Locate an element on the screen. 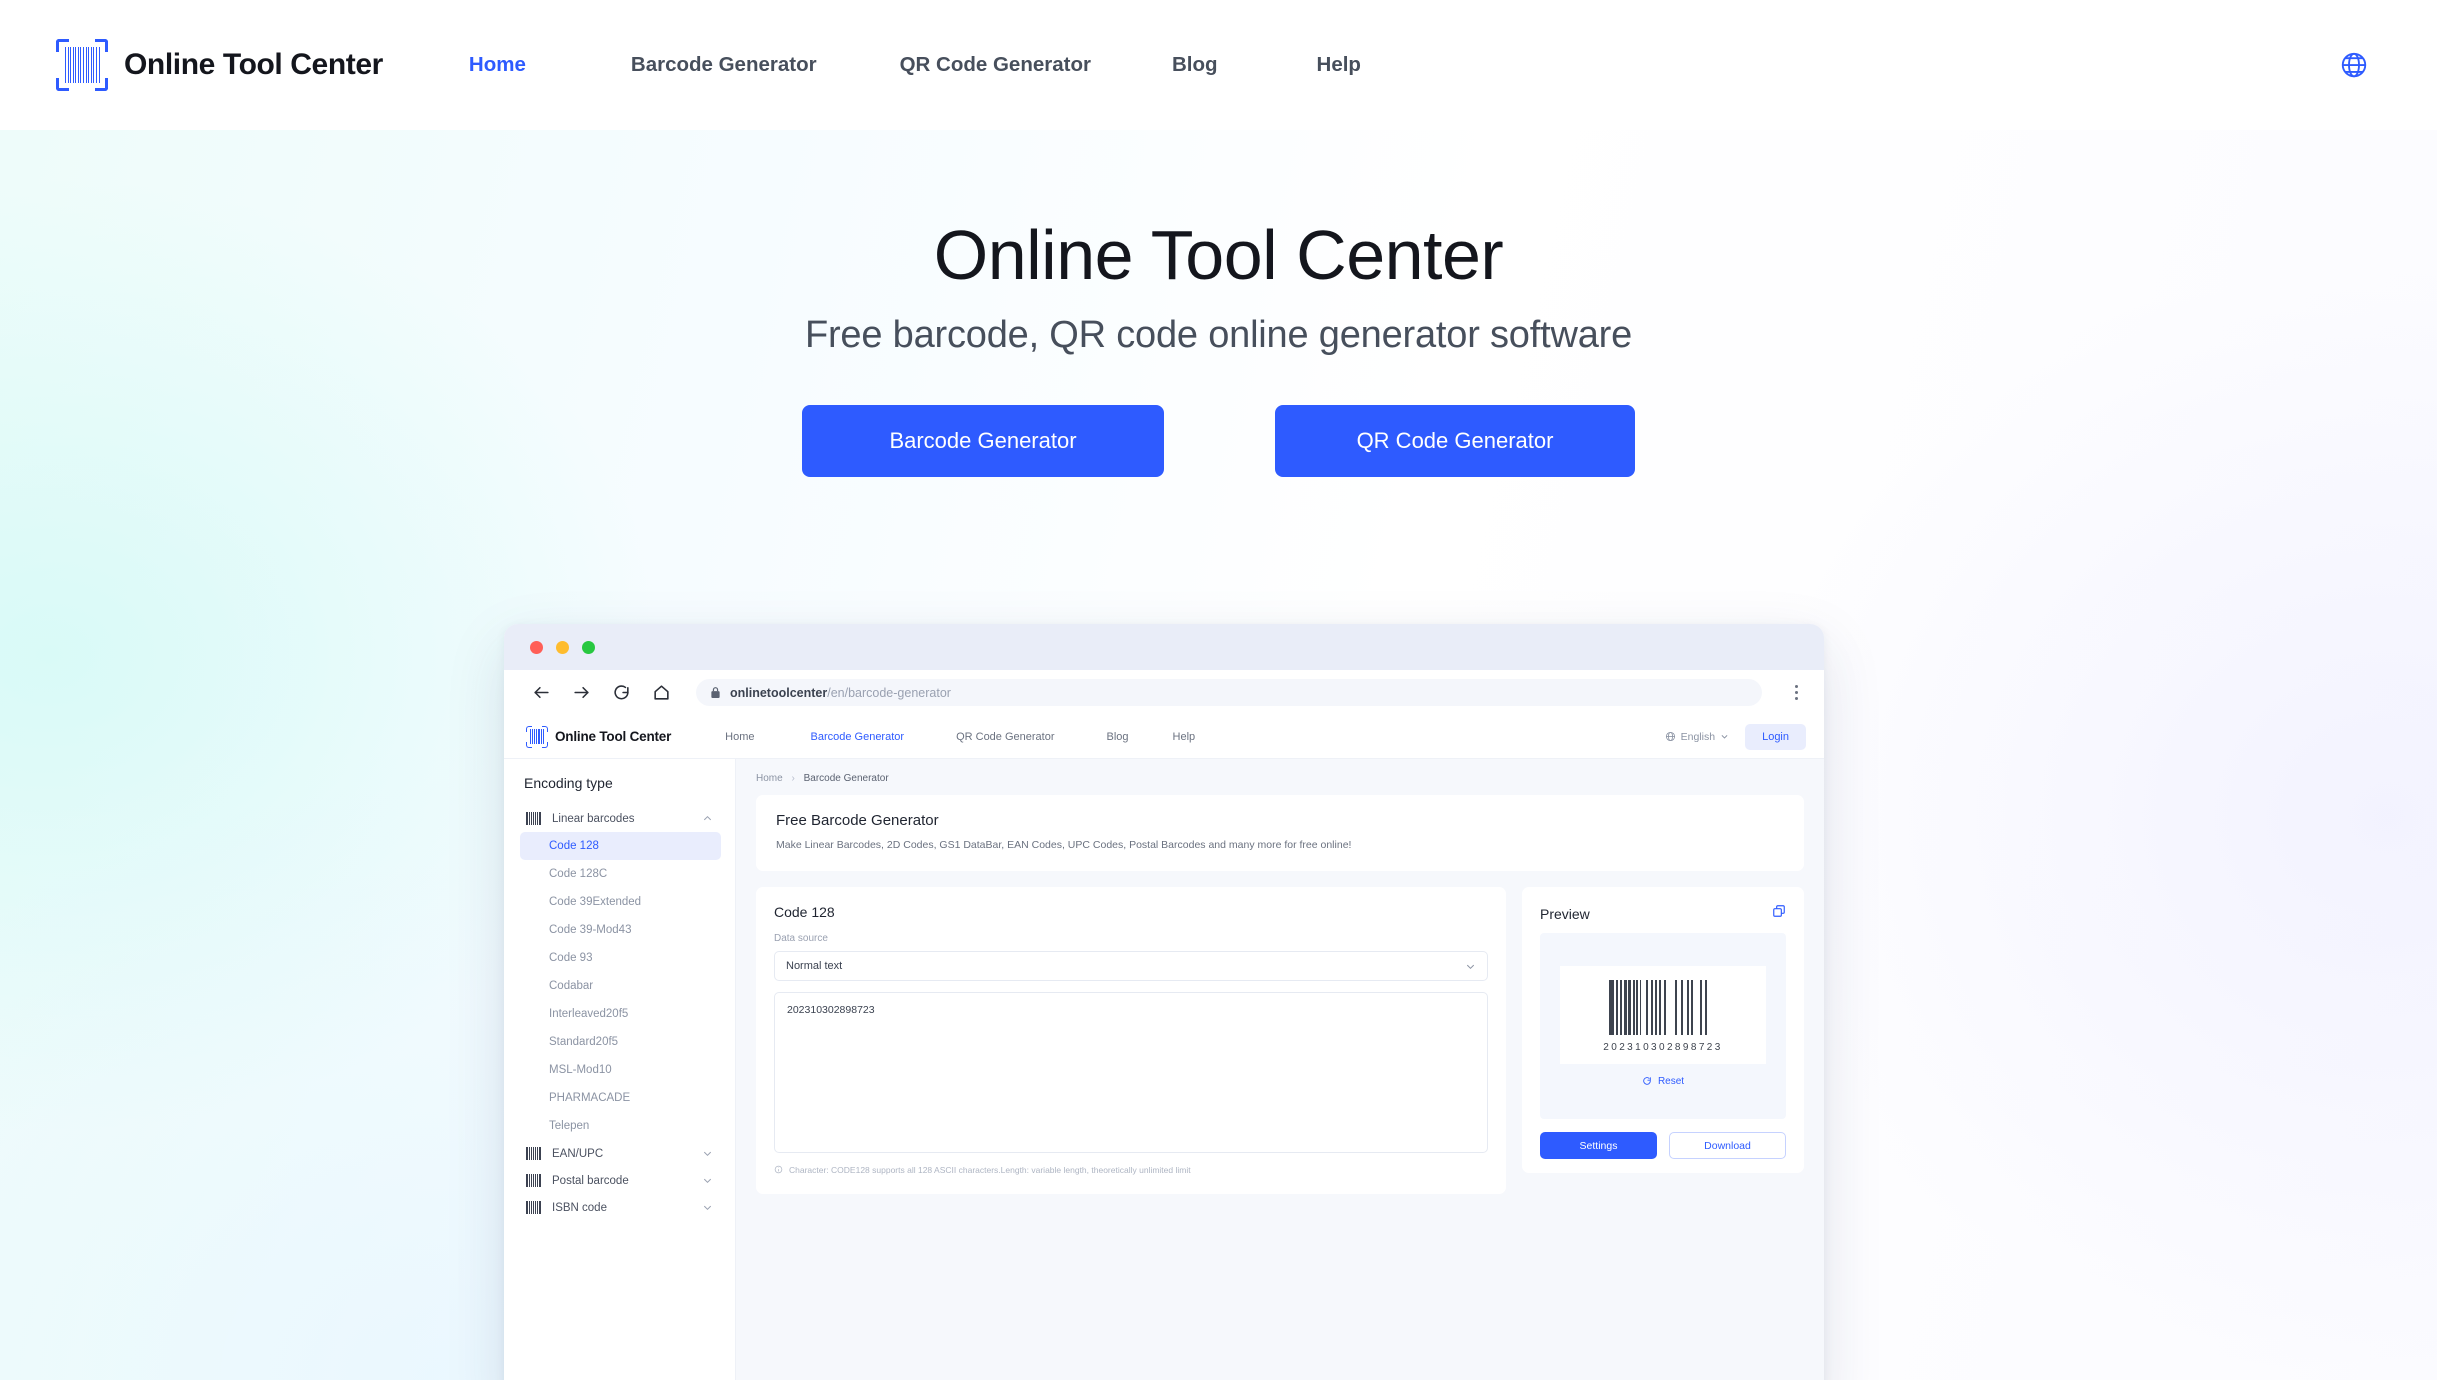  window-minimize-dot is located at coordinates (562, 647).